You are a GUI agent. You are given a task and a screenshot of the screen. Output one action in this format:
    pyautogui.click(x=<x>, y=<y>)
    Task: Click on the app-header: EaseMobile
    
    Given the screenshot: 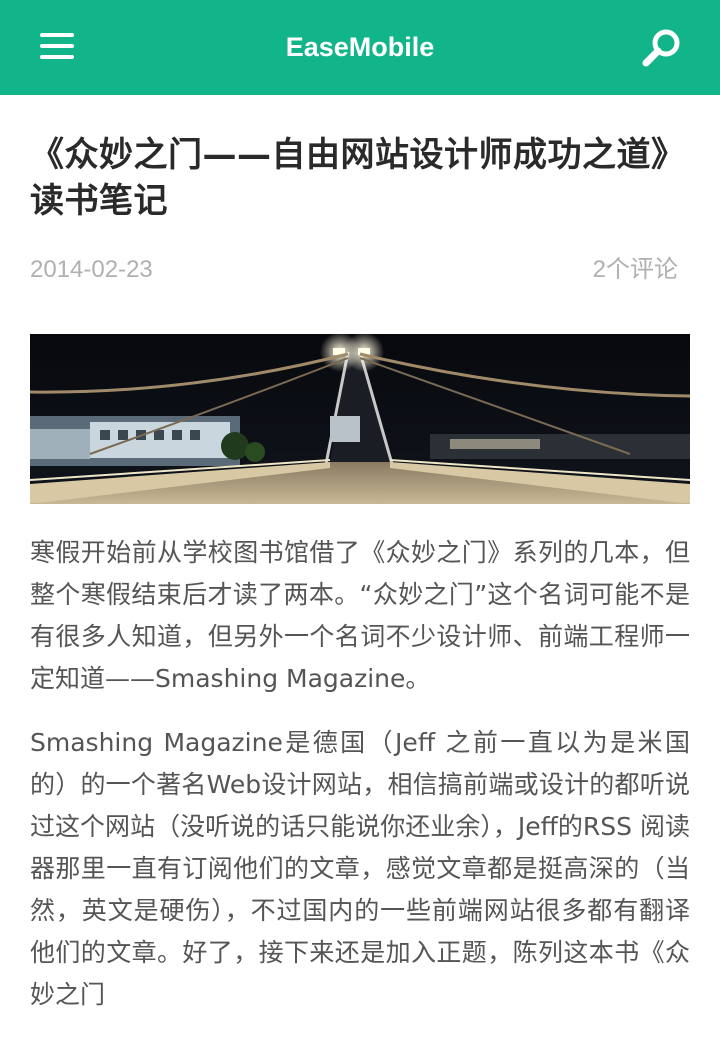 What is the action you would take?
    pyautogui.click(x=360, y=47)
    